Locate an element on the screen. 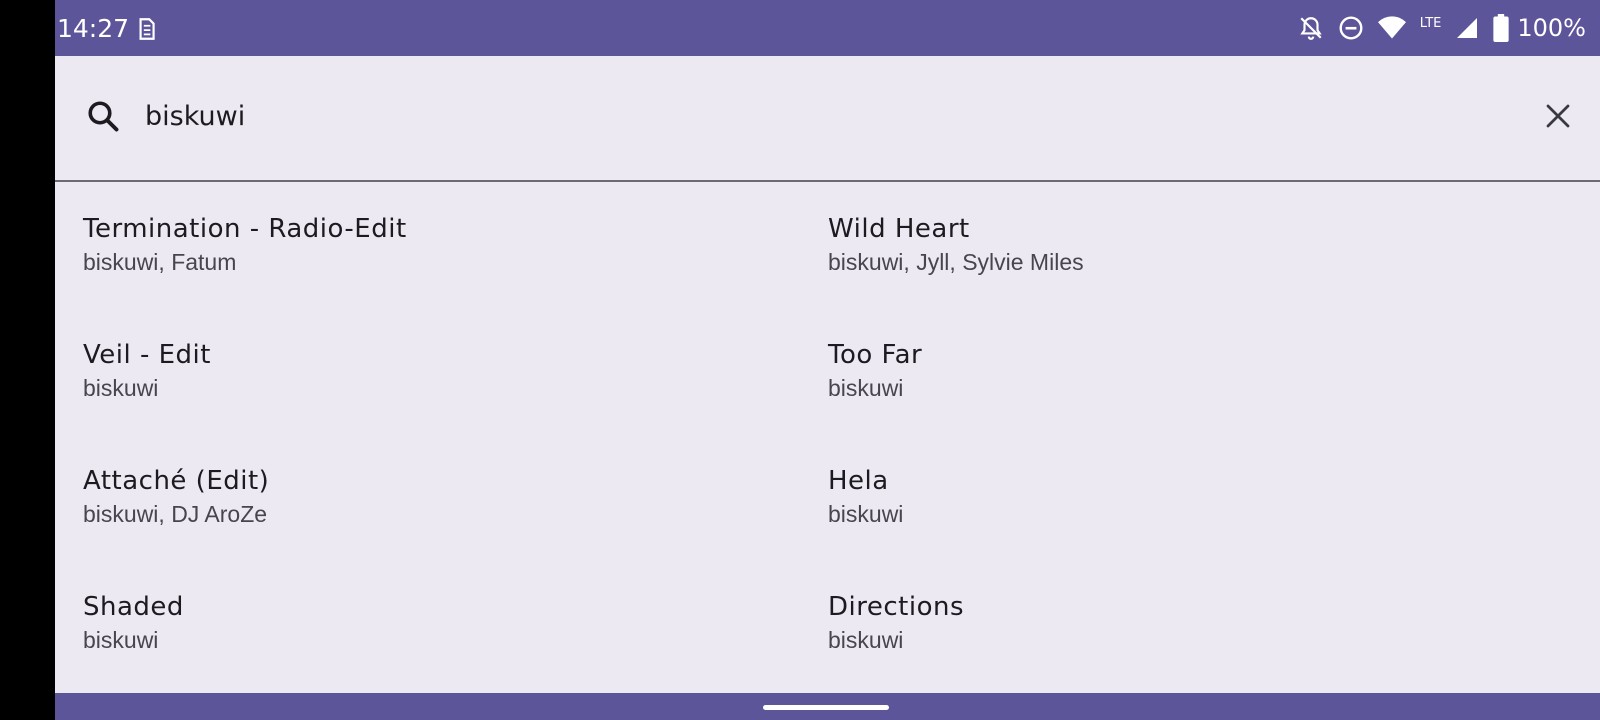  track-title: Wild Heart is located at coordinates (899, 229).